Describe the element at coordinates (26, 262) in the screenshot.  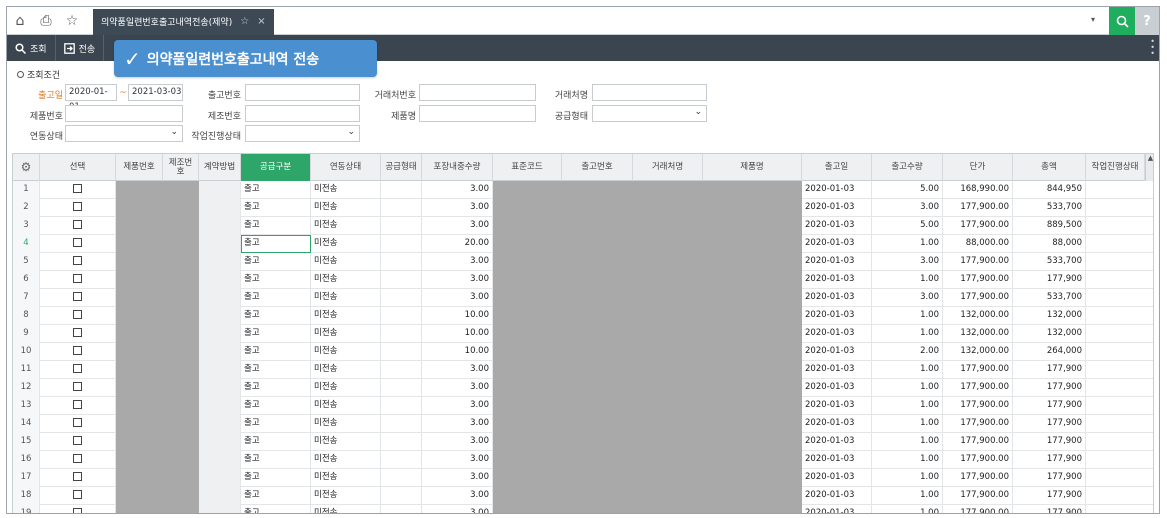
I see `row-number: 5` at that location.